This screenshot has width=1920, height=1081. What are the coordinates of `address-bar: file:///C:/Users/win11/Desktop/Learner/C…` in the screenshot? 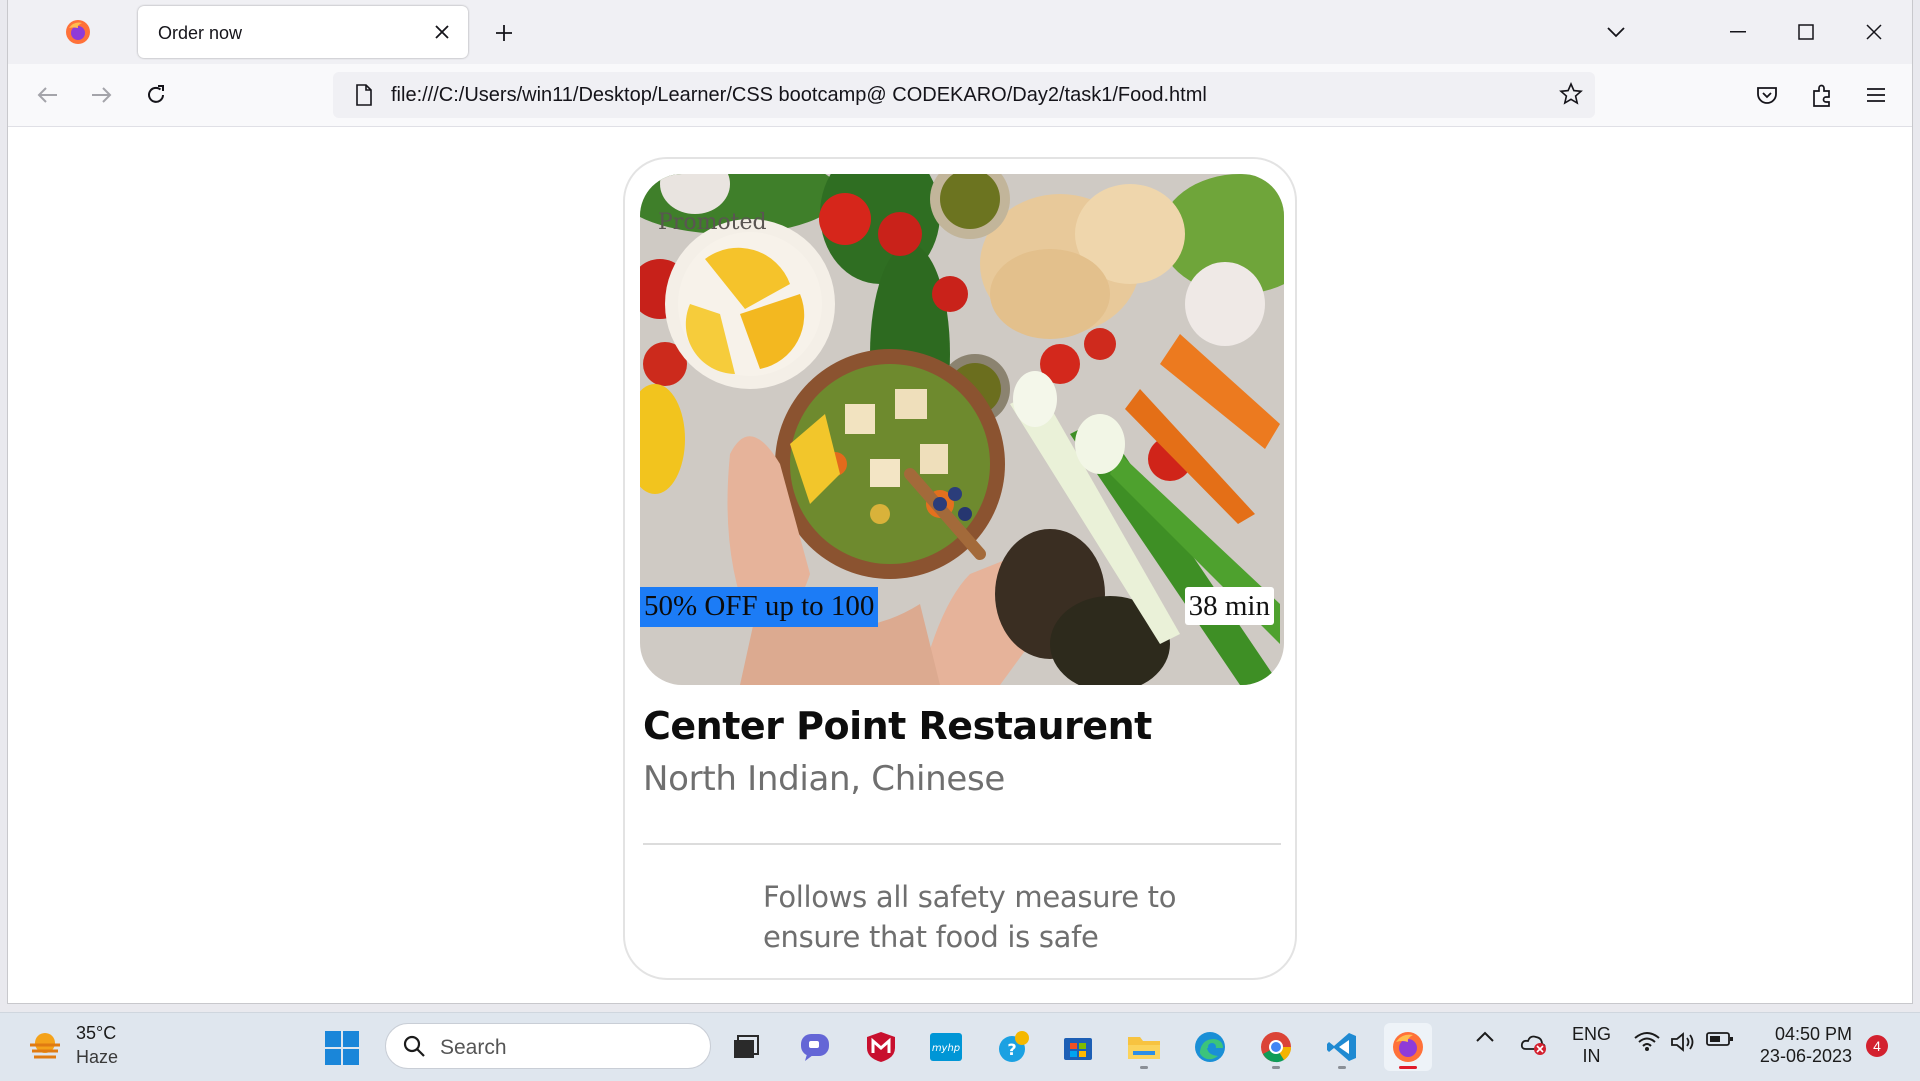 It's located at (964, 95).